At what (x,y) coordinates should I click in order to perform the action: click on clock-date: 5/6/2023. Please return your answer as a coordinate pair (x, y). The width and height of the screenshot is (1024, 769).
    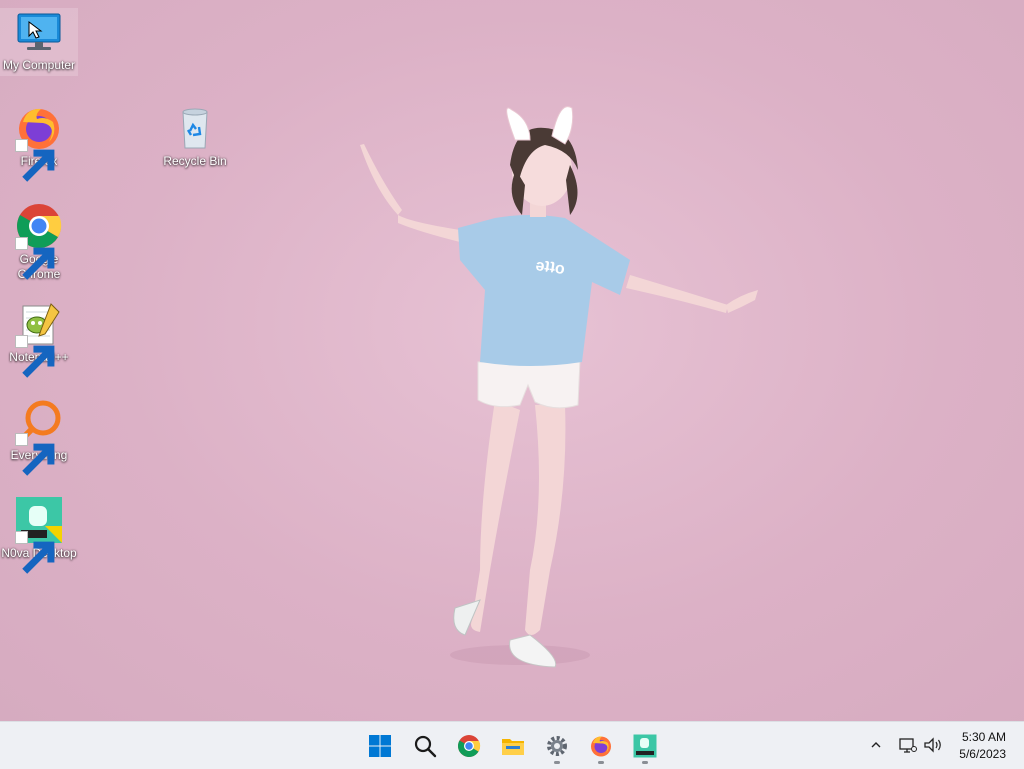
    Looking at the image, I should click on (982, 754).